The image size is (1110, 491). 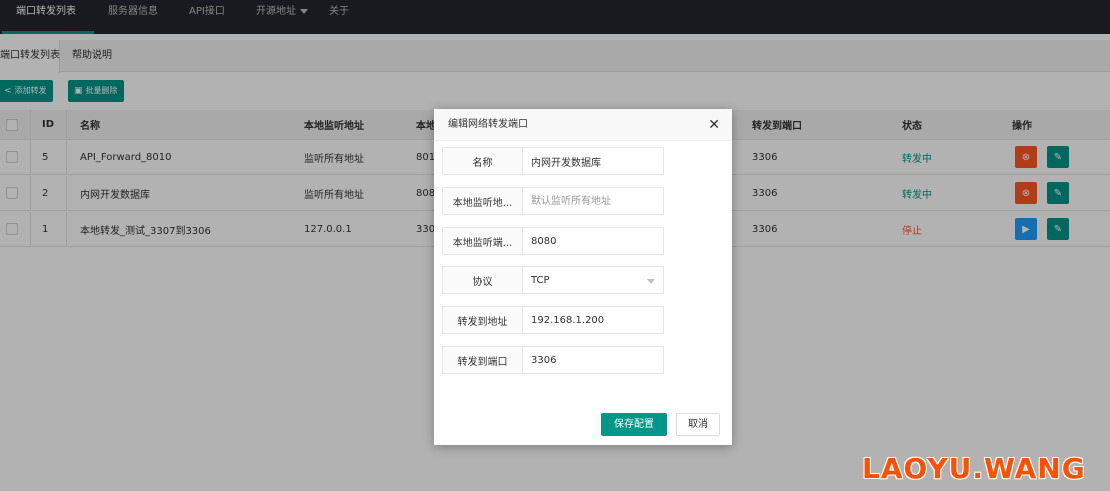 I want to click on listen-addr-input, so click(x=593, y=201).